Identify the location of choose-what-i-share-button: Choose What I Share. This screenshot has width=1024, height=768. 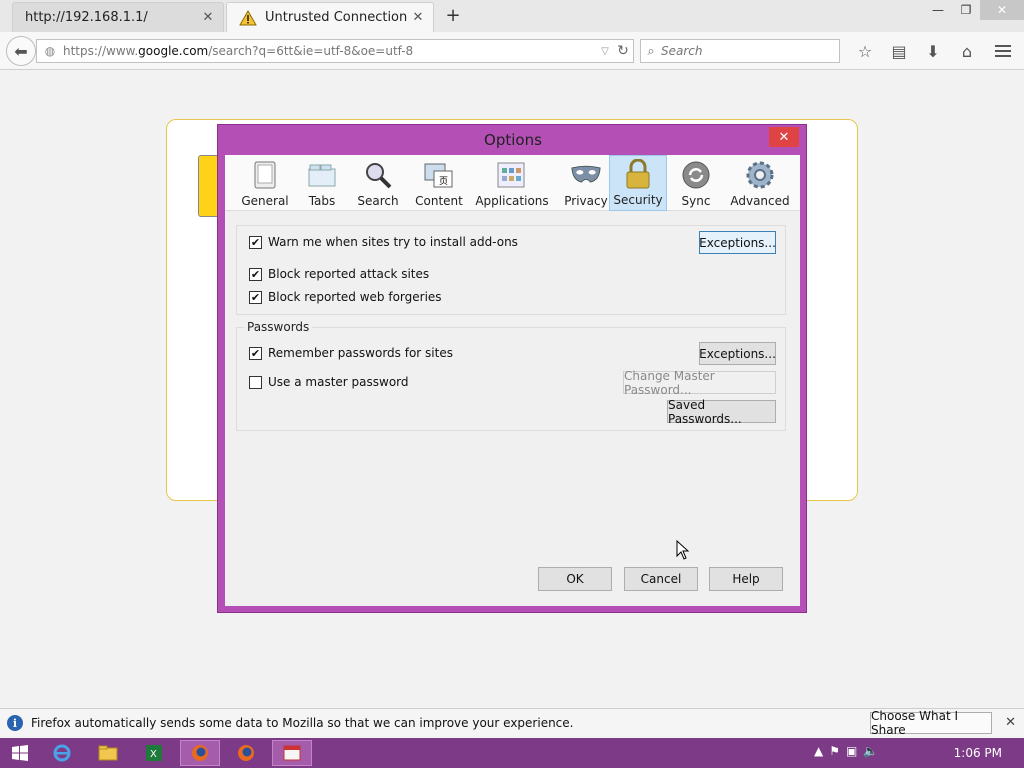
(931, 723).